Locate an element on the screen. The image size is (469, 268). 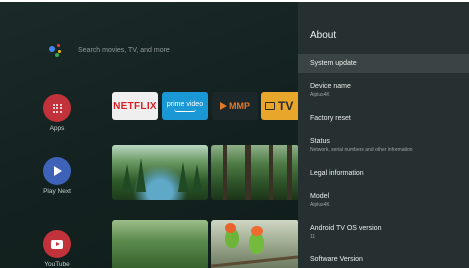
mmp-play-icon is located at coordinates (223, 106).